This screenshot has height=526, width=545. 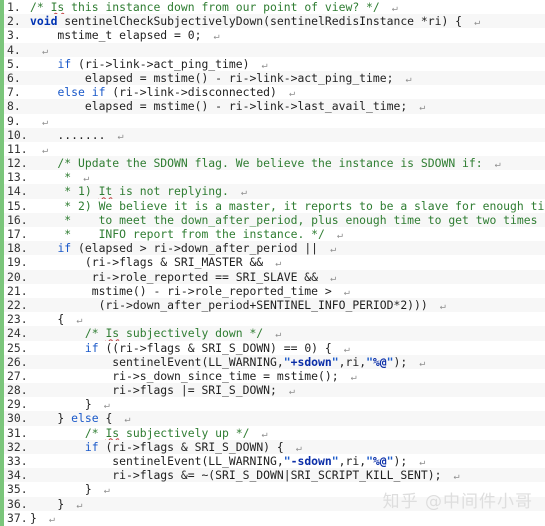 I want to click on line-content: * 1) It is not replying., so click(x=129, y=191).